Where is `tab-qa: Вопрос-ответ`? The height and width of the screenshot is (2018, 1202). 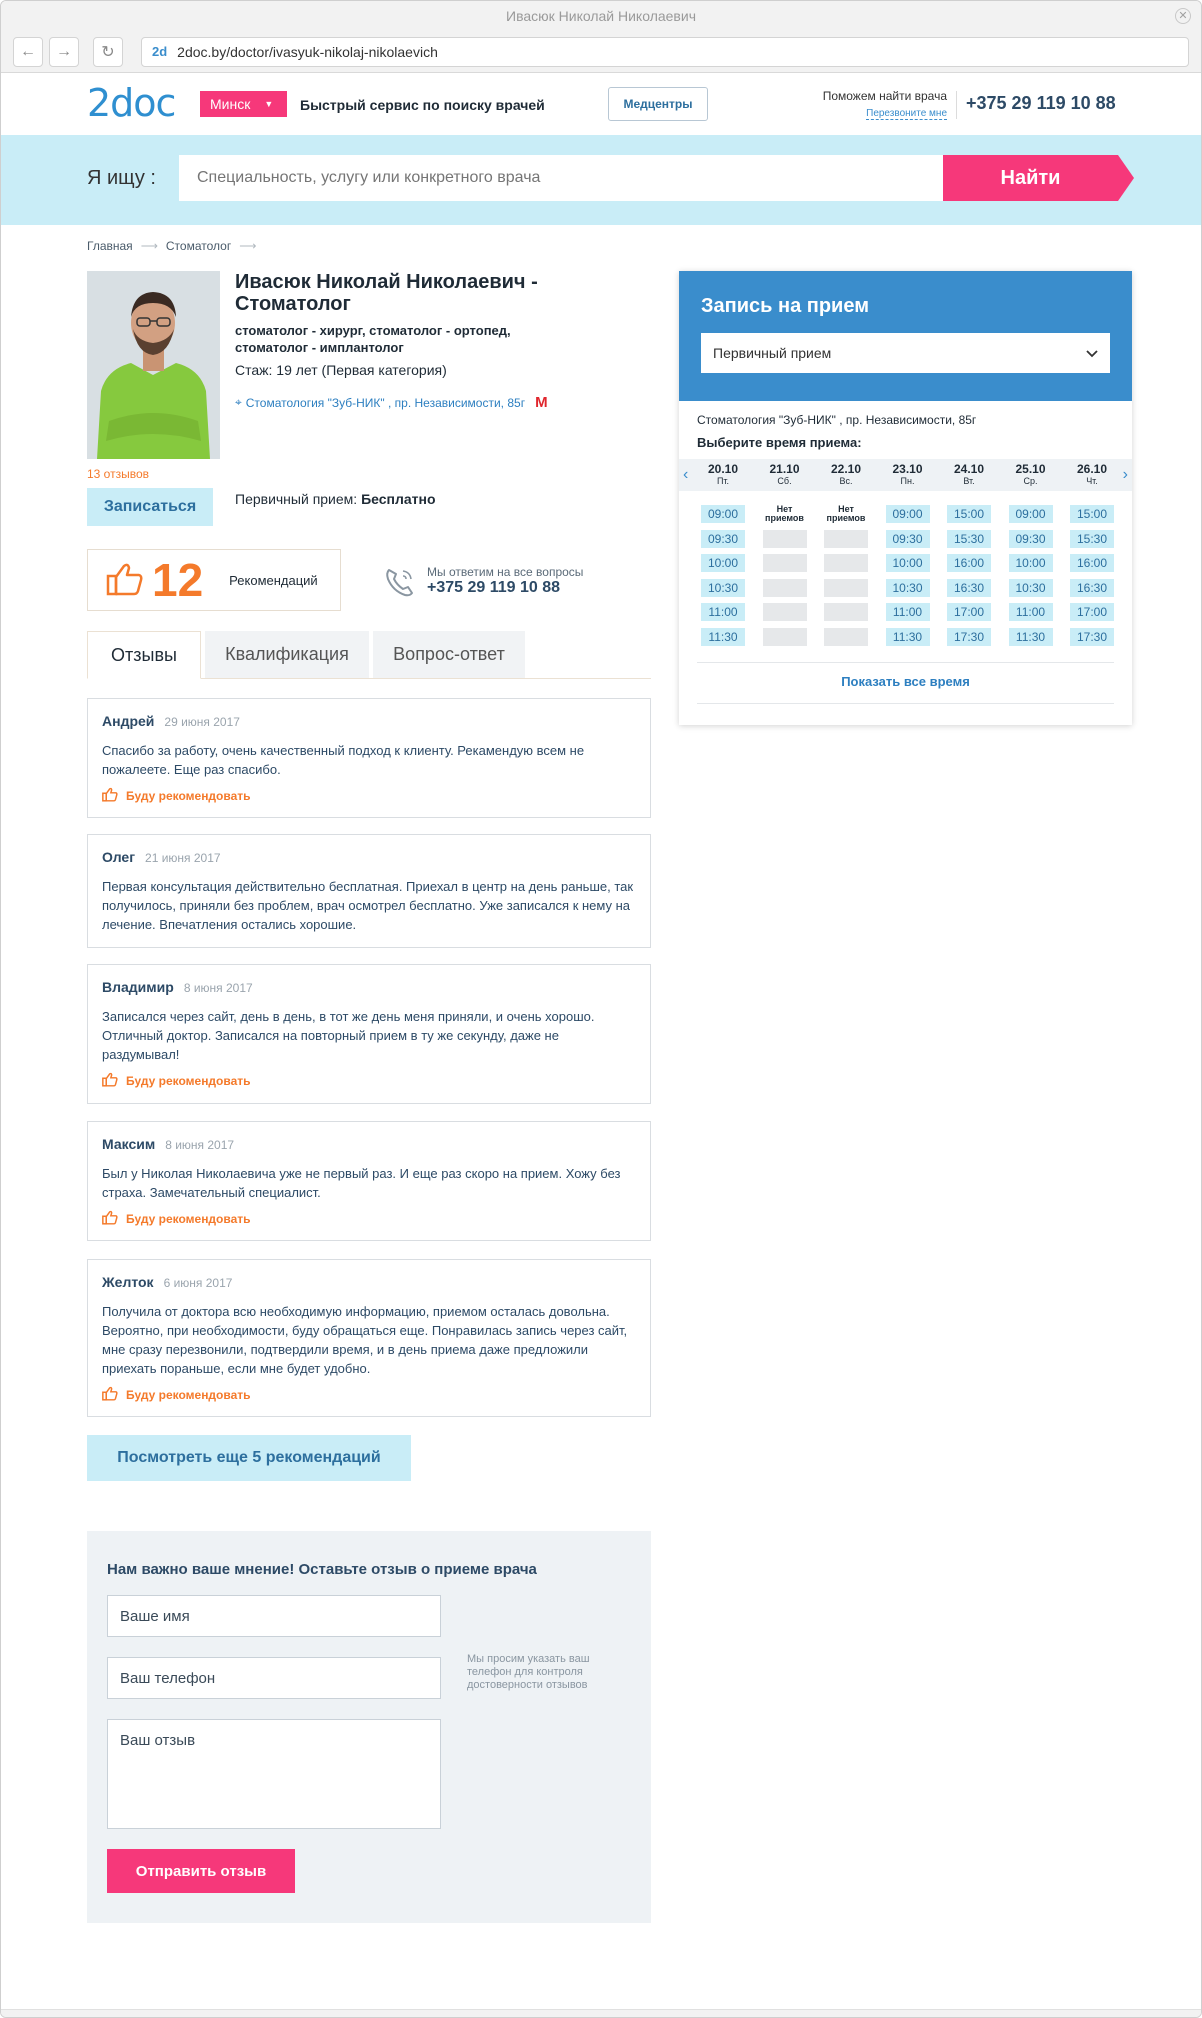 tab-qa: Вопрос-ответ is located at coordinates (449, 654).